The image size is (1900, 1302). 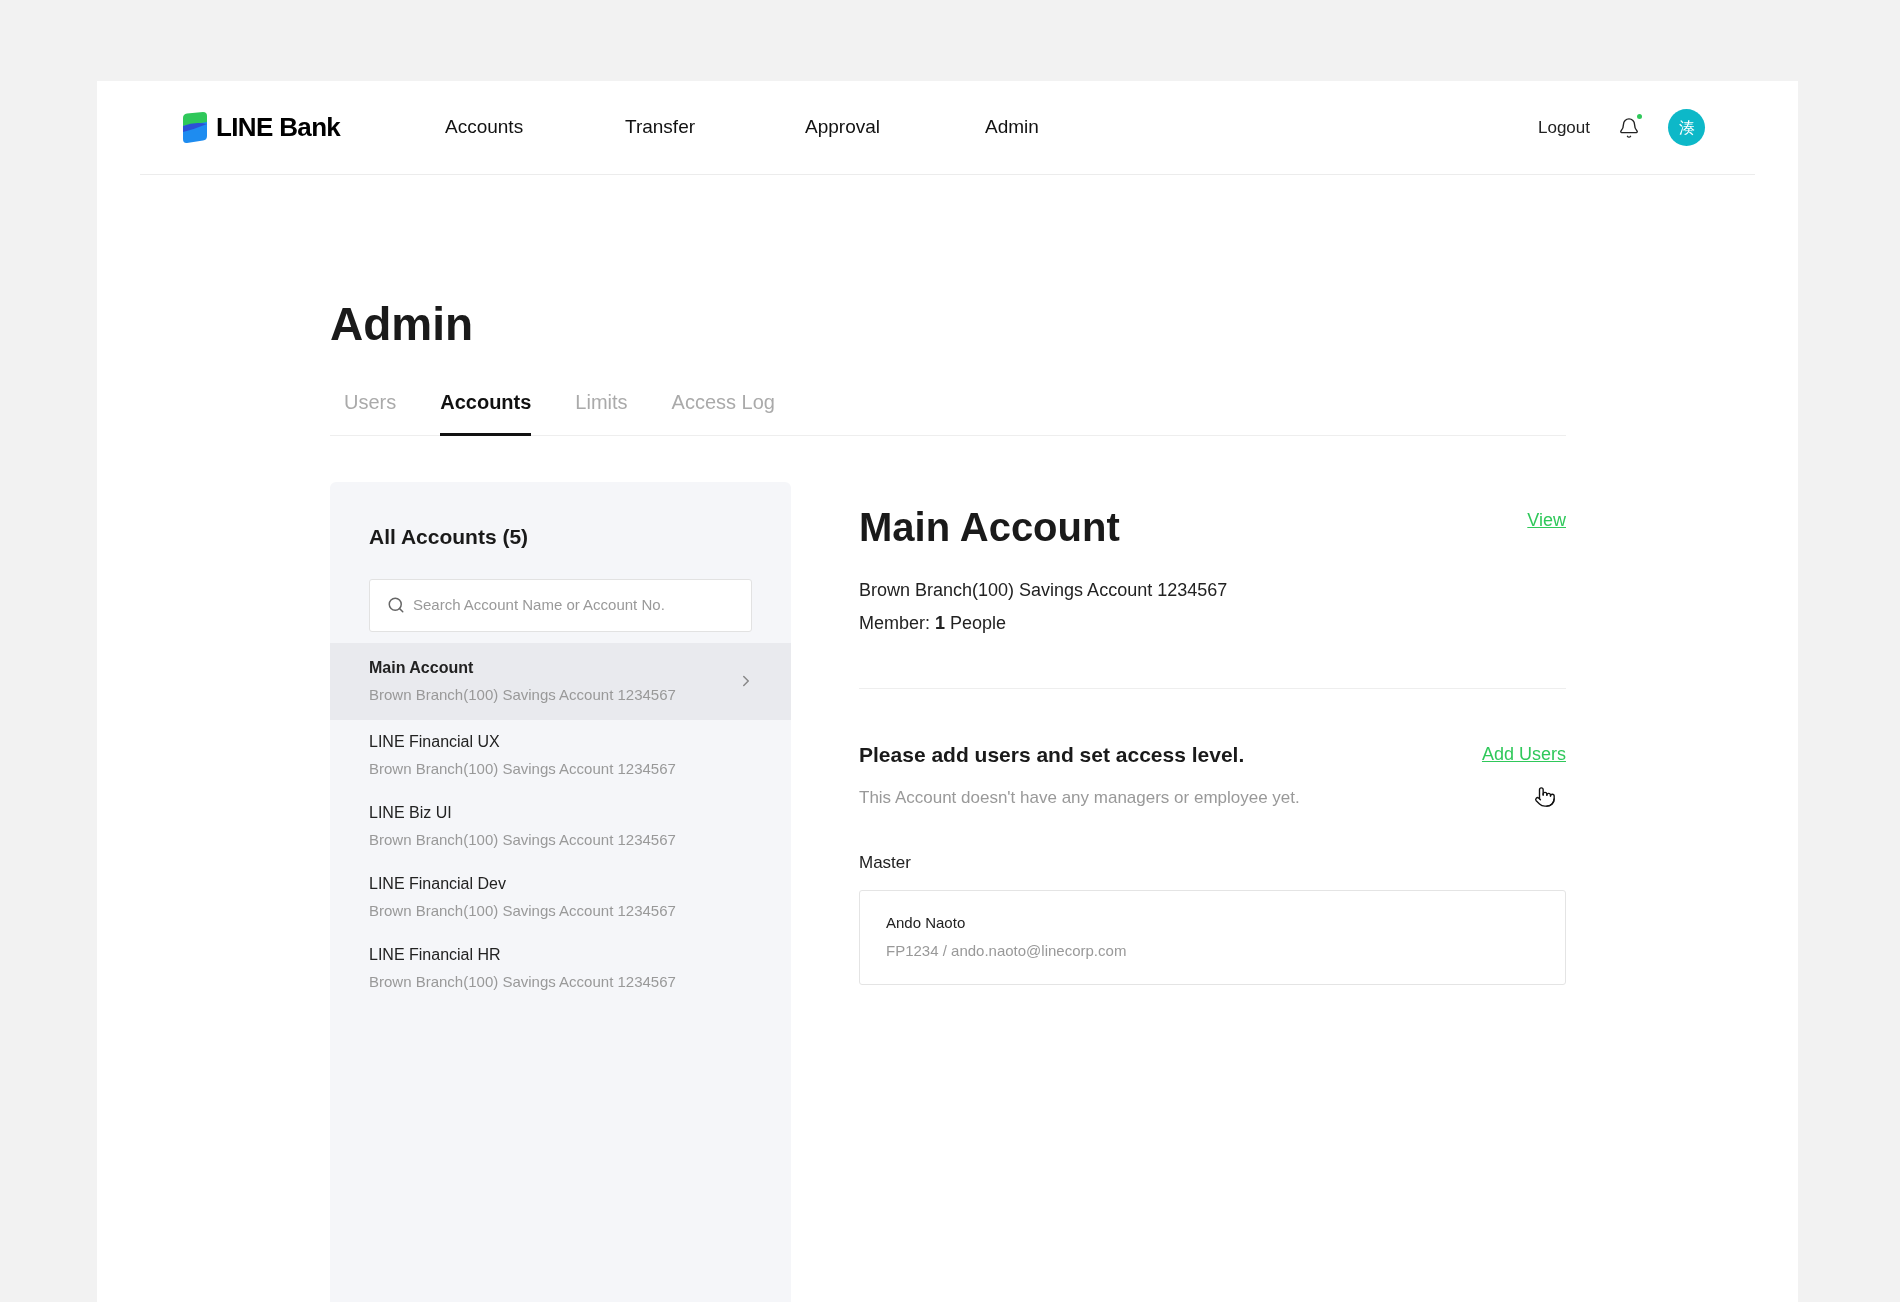 What do you see at coordinates (885, 863) in the screenshot?
I see `master-label: Master` at bounding box center [885, 863].